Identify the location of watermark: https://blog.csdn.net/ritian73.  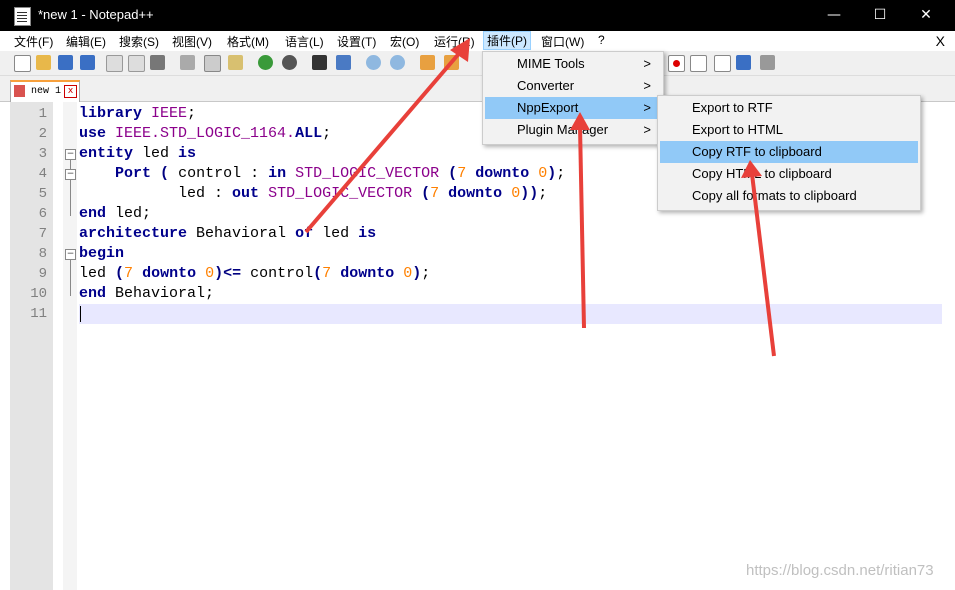
(840, 570).